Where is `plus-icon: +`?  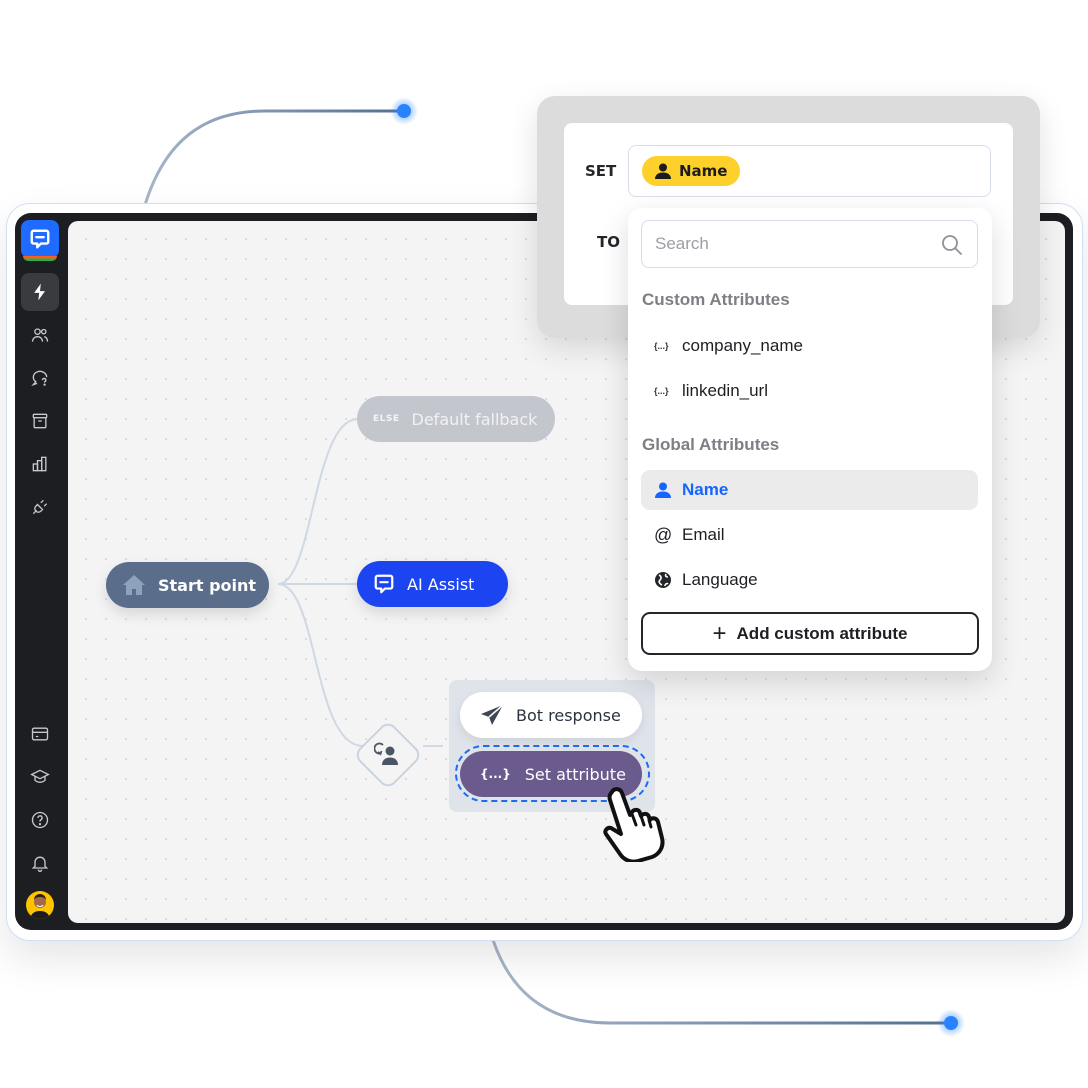 plus-icon: + is located at coordinates (719, 633).